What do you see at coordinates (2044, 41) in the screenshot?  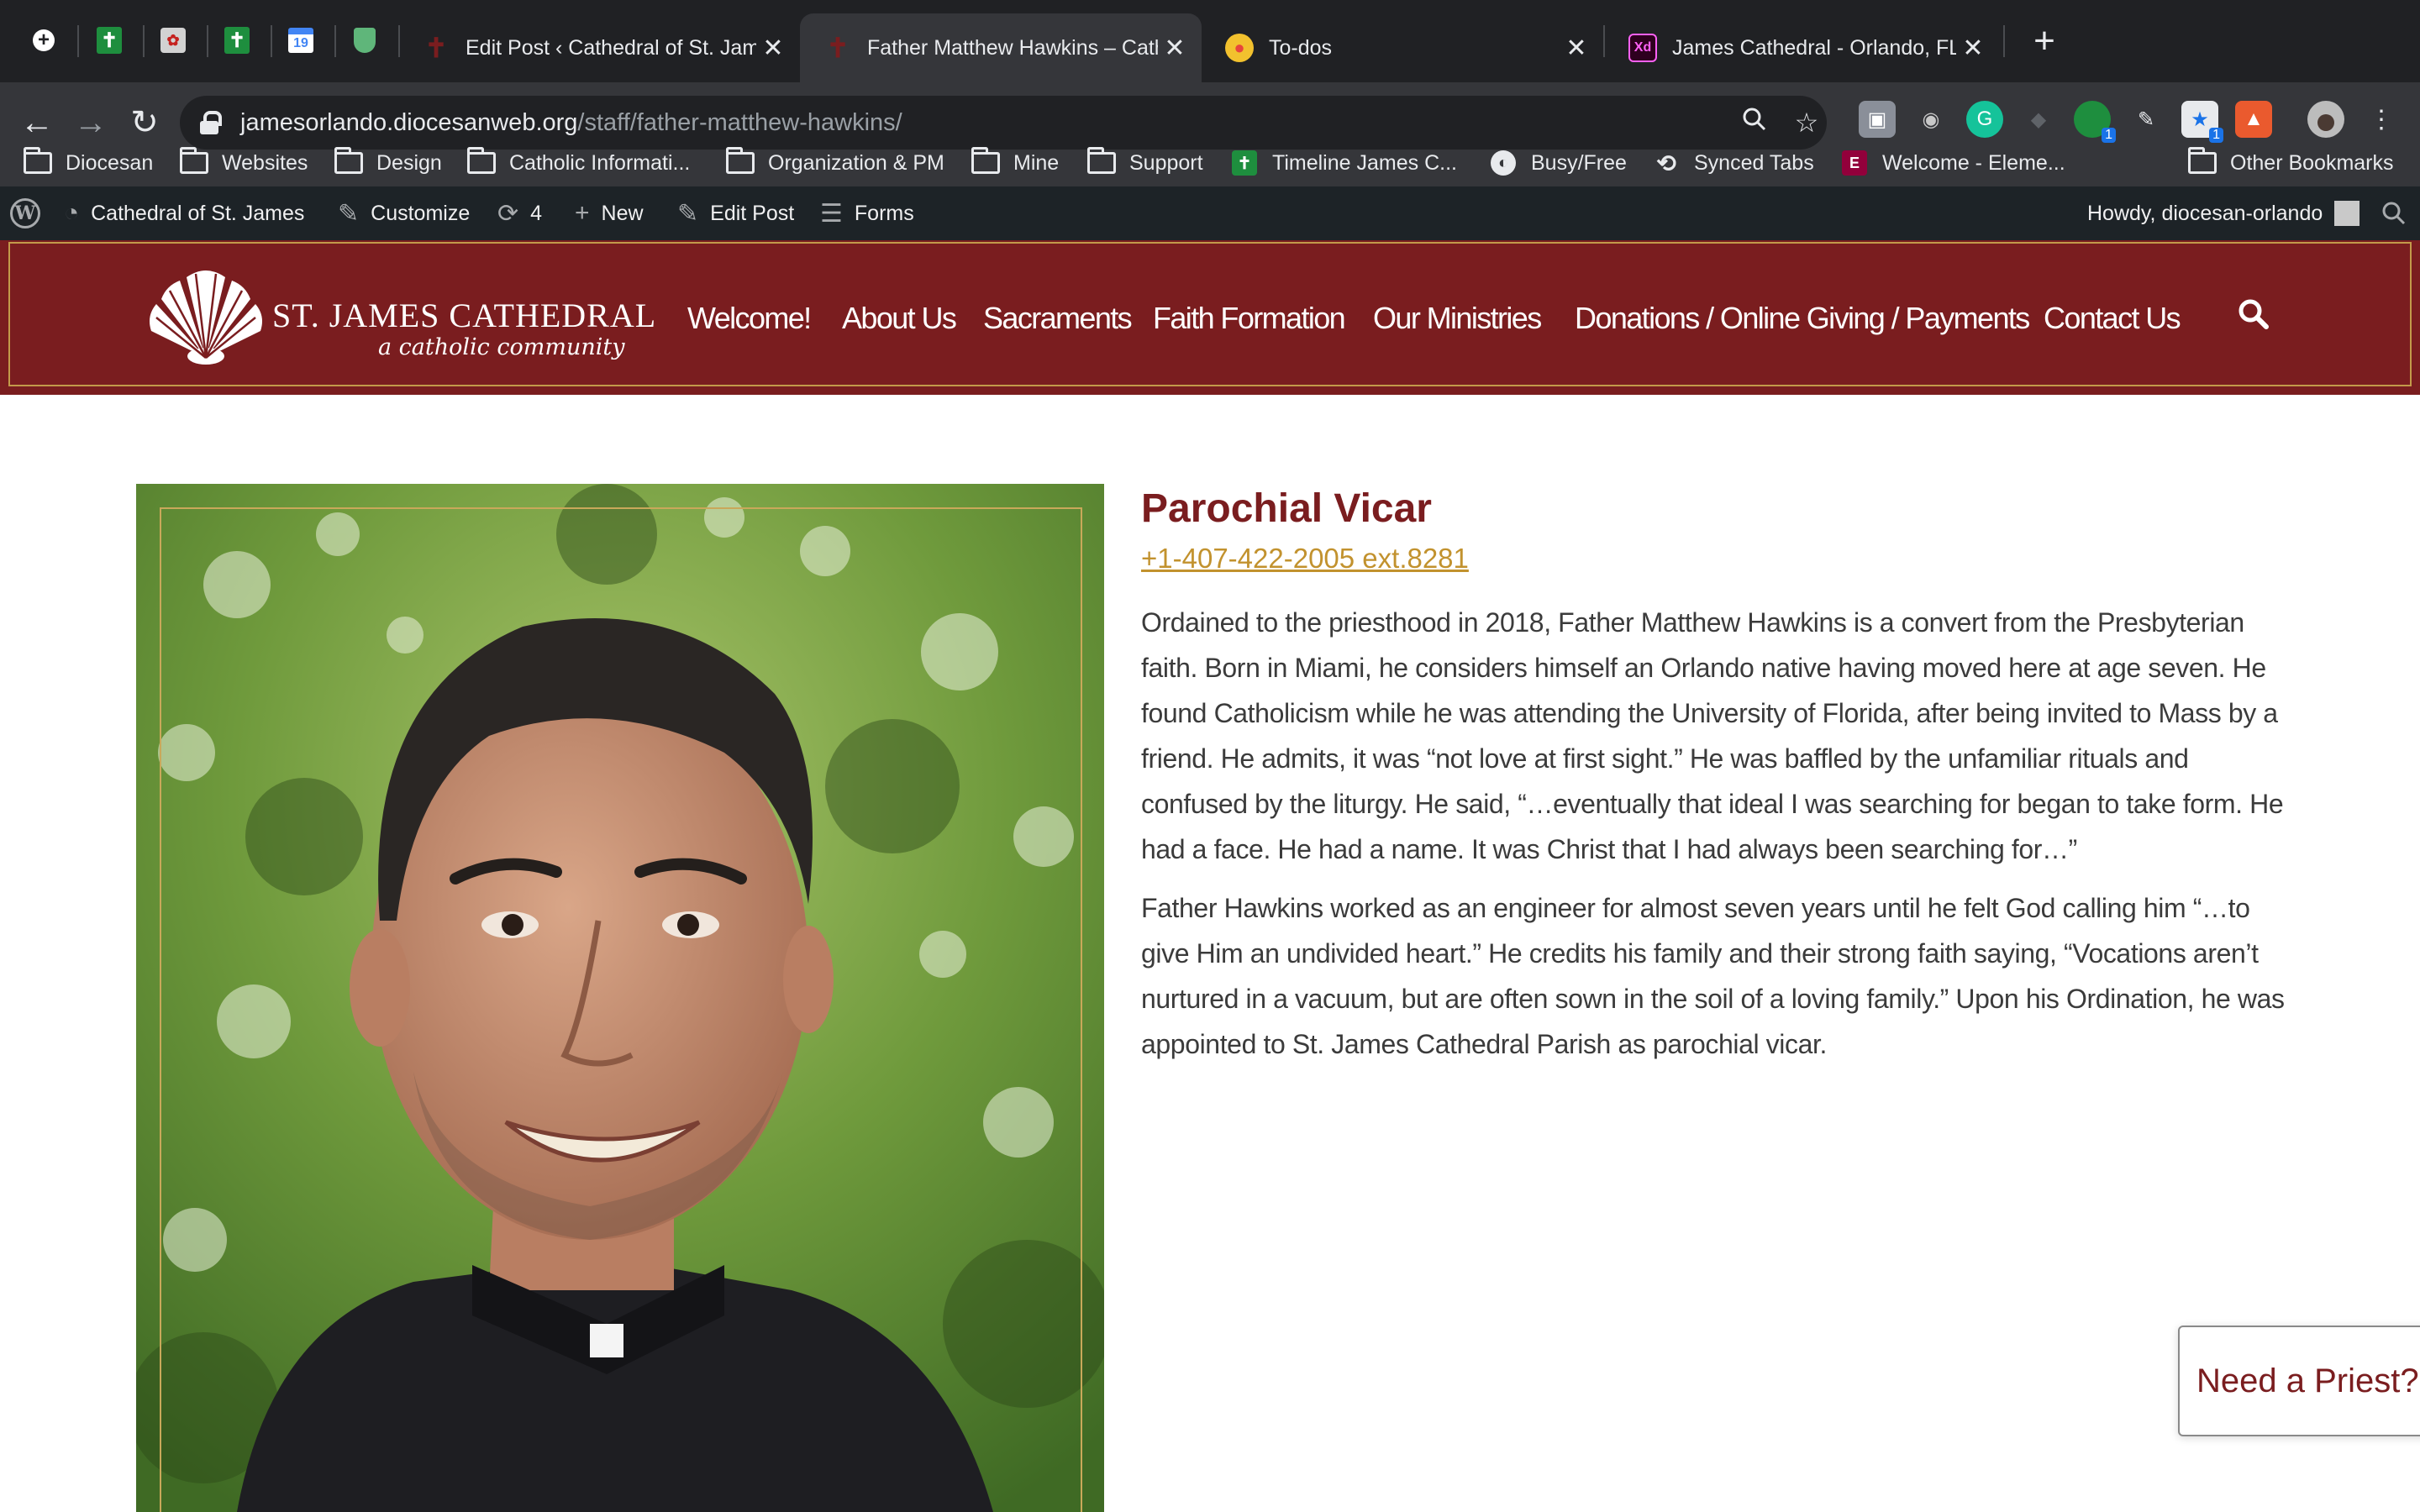 I see `new-tab-button: +` at bounding box center [2044, 41].